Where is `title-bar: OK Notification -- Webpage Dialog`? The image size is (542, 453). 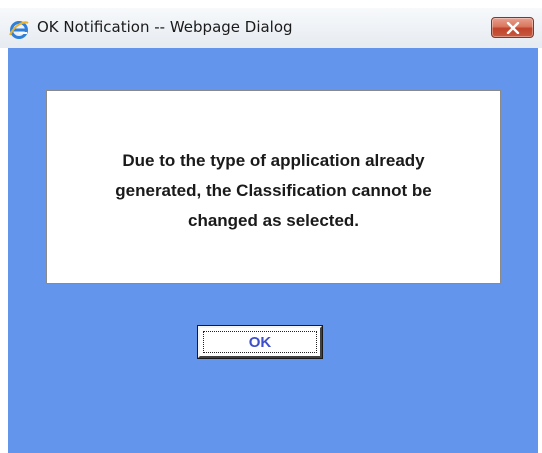
title-bar: OK Notification -- Webpage Dialog is located at coordinates (271, 28).